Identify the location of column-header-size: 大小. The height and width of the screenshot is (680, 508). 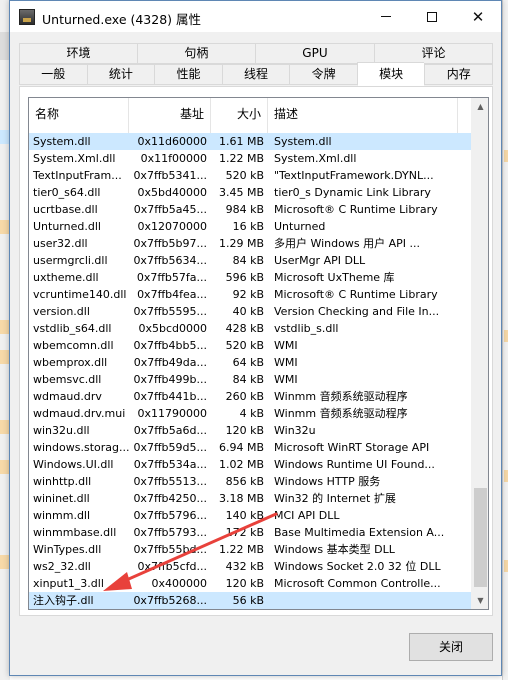
(239, 115).